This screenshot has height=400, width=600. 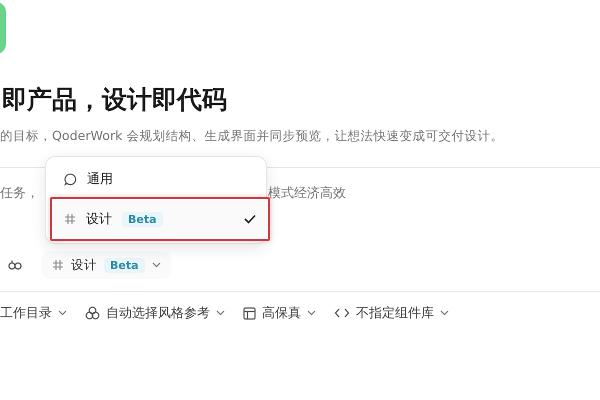 What do you see at coordinates (15, 265) in the screenshot?
I see `attachment-icon` at bounding box center [15, 265].